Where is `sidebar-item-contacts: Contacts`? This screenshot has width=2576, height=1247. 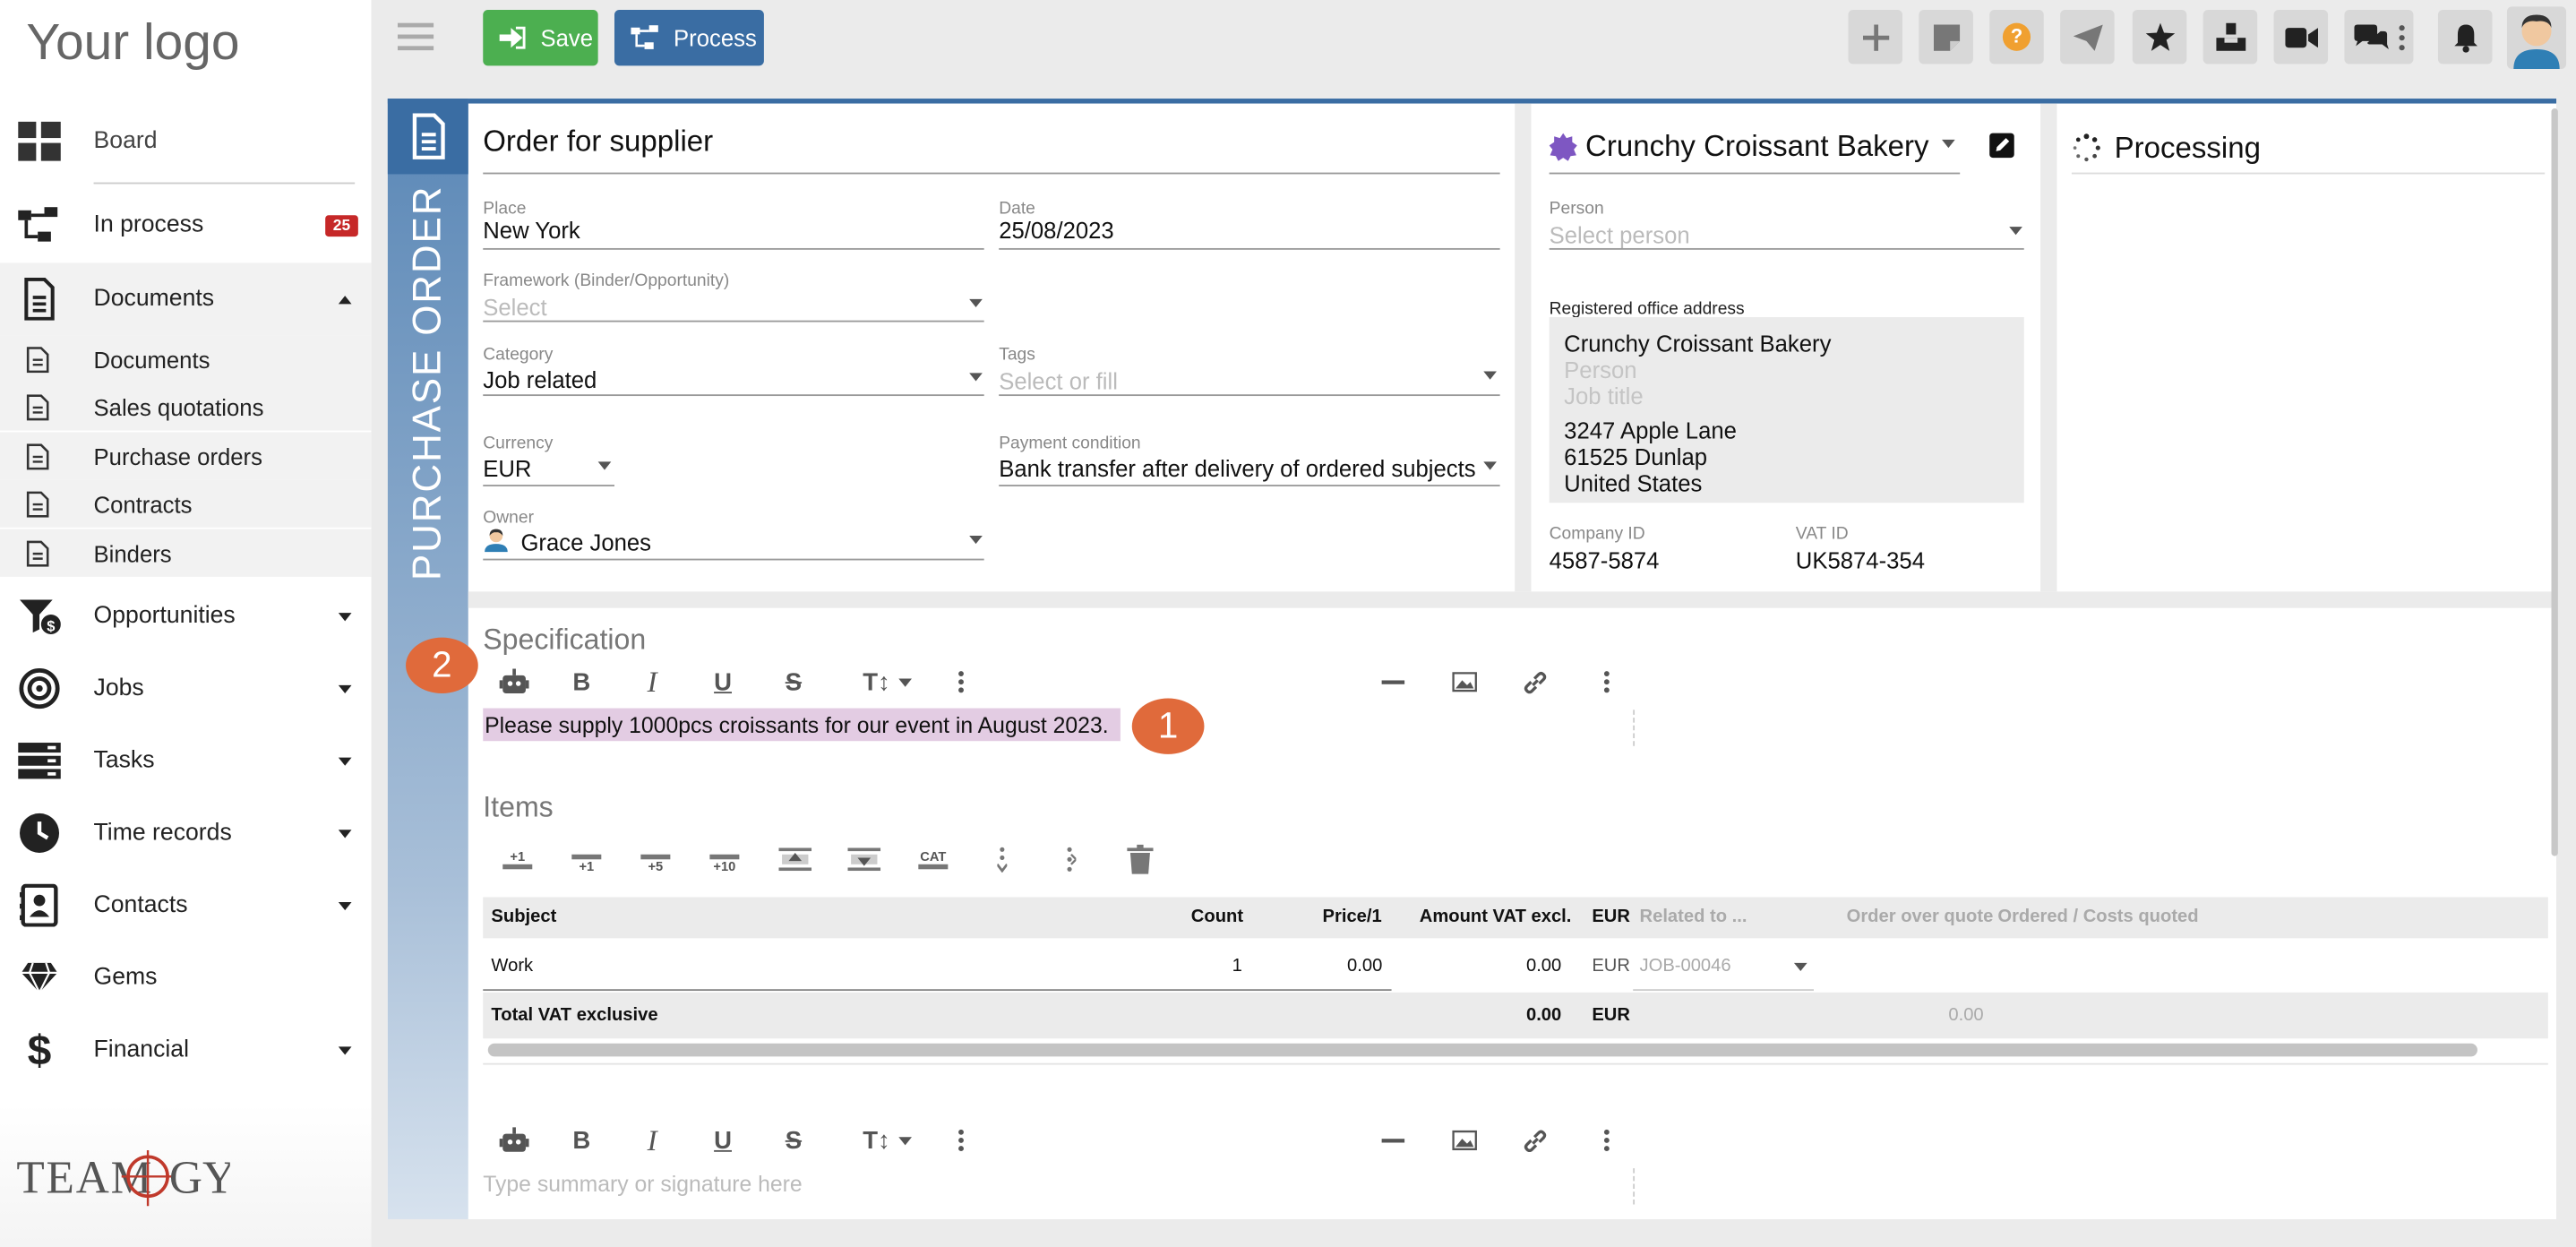 sidebar-item-contacts: Contacts is located at coordinates (186, 905).